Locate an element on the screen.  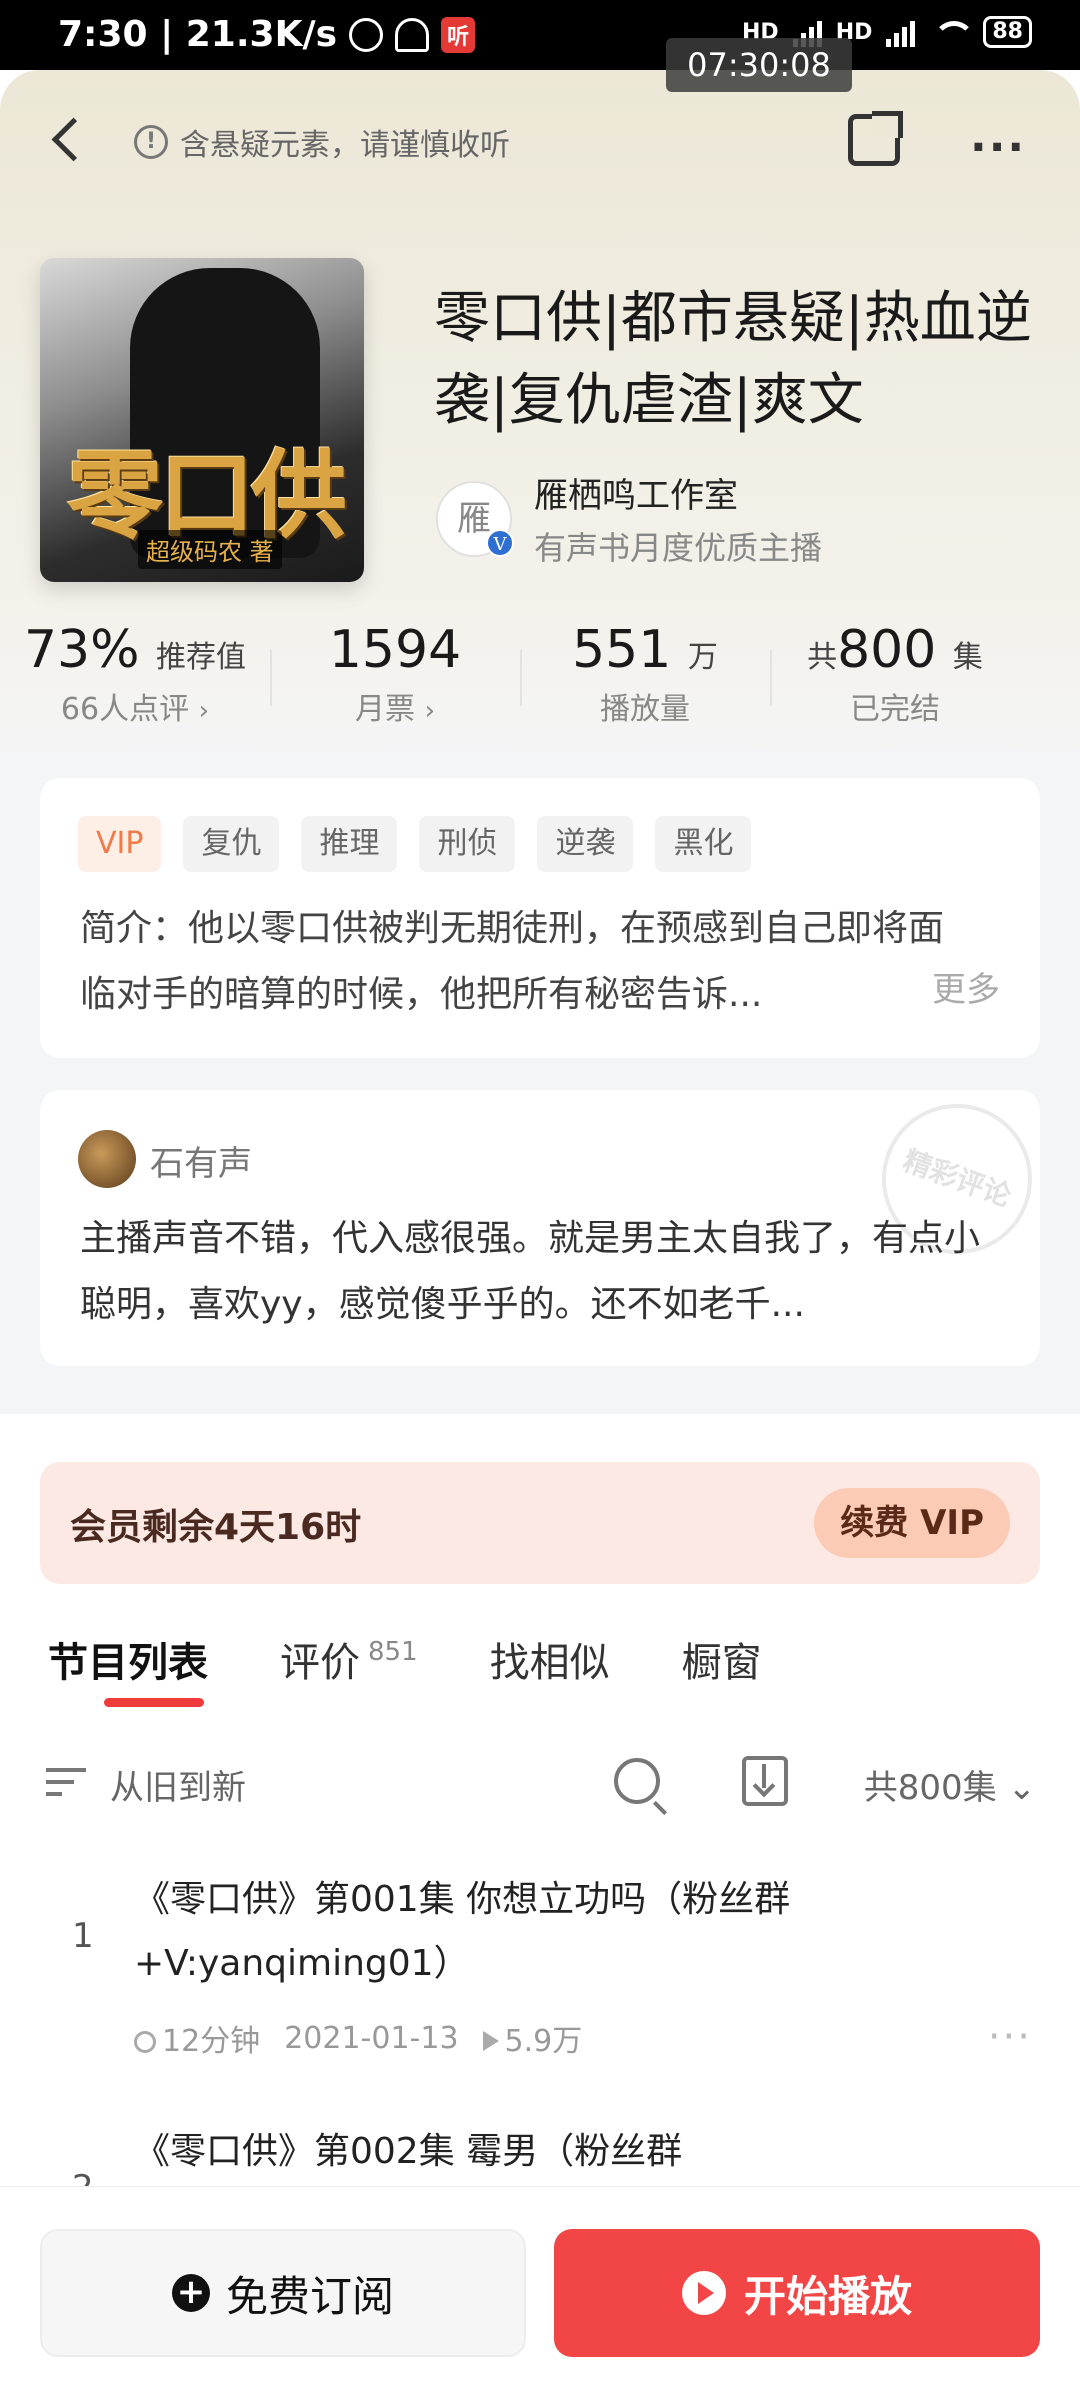
episode-meta: 12分钟 2021-01-13 5.9万 is located at coordinates (358, 2038).